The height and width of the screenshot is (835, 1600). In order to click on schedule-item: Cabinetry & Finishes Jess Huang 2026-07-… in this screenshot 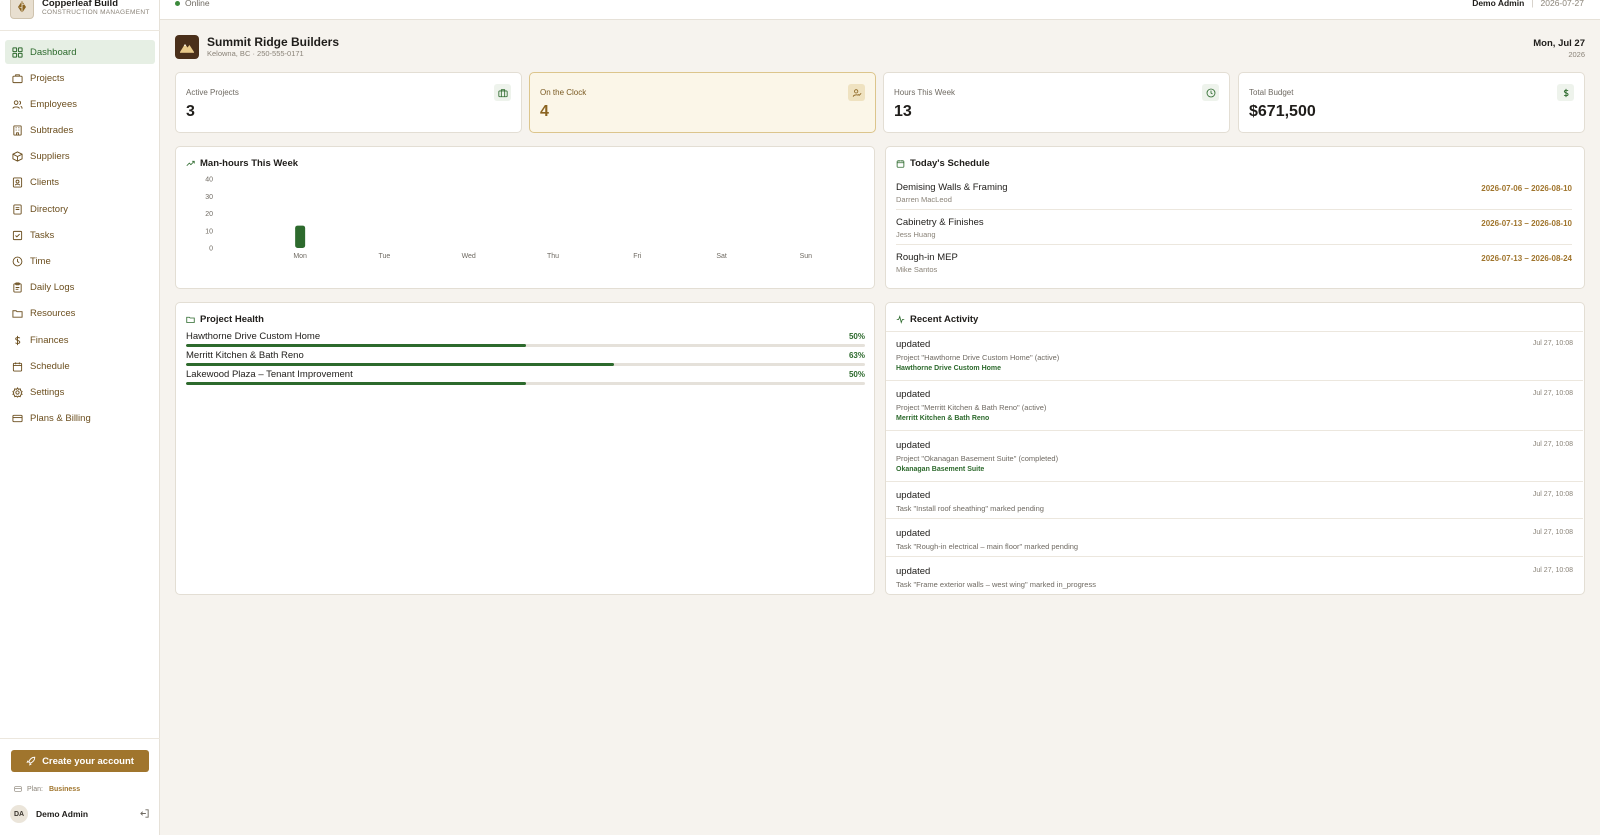, I will do `click(1234, 234)`.